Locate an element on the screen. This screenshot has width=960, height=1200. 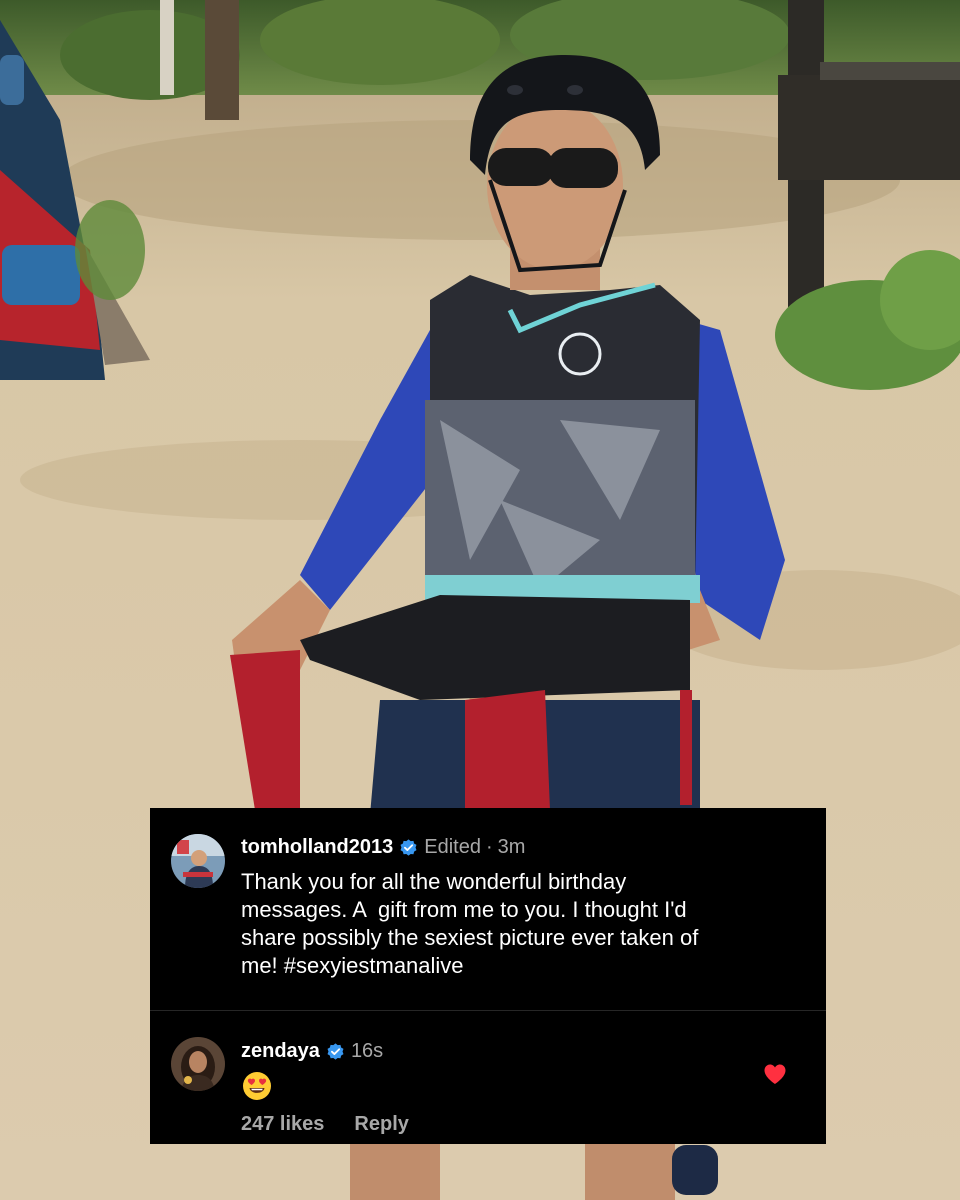
post-username: tomholland2013 is located at coordinates (317, 847).